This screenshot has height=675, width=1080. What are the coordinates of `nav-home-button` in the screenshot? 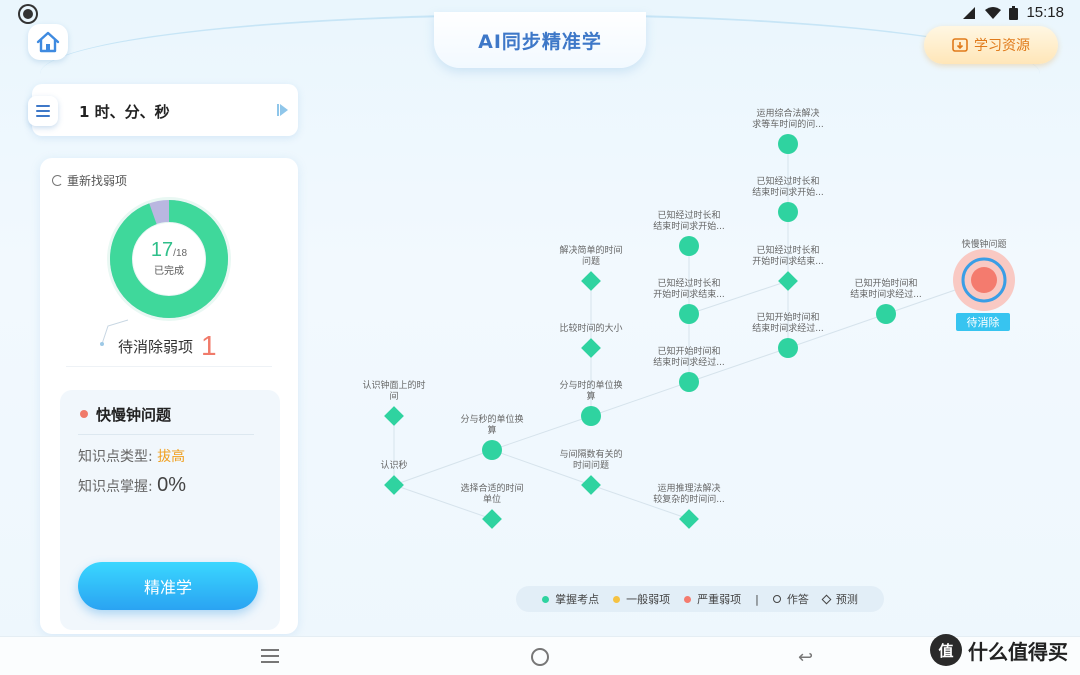 It's located at (540, 657).